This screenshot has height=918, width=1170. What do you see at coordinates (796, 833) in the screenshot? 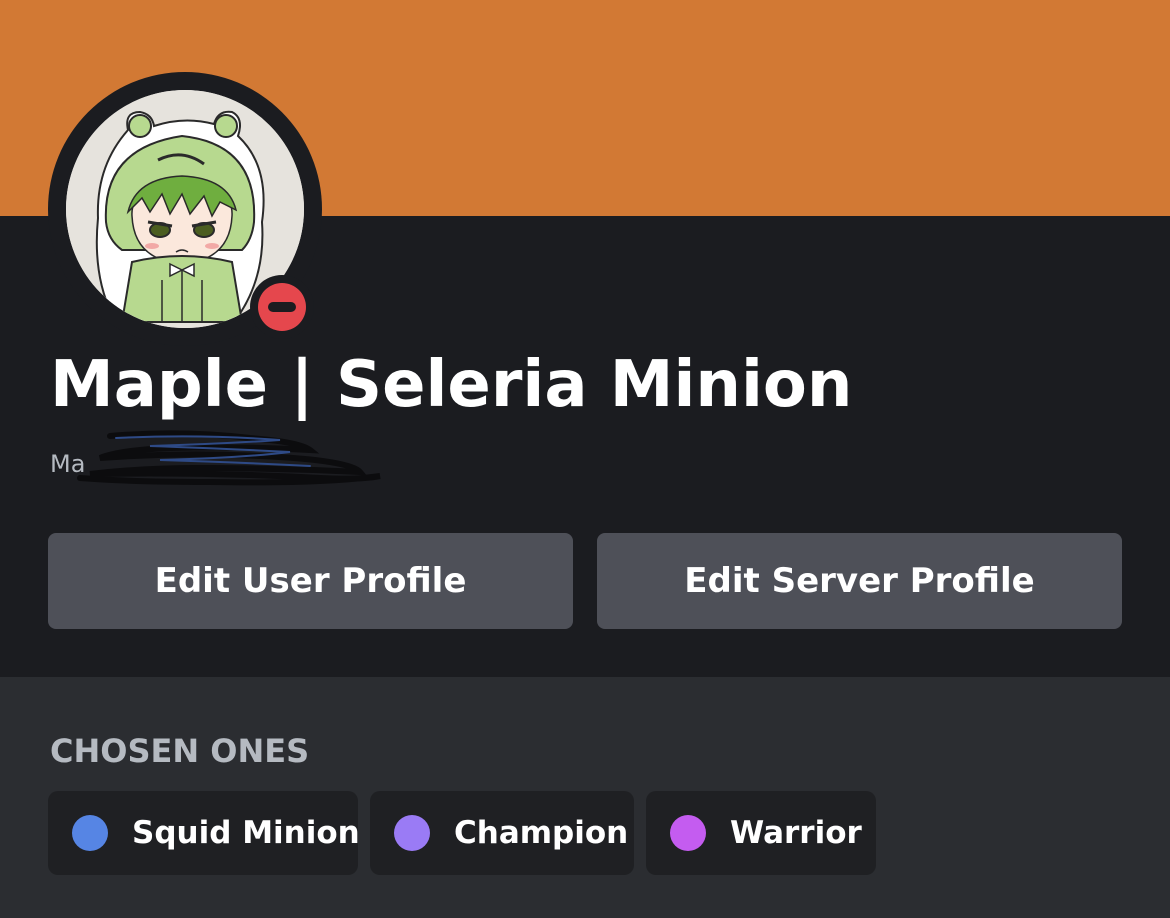
I see `role-label: Warrior` at bounding box center [796, 833].